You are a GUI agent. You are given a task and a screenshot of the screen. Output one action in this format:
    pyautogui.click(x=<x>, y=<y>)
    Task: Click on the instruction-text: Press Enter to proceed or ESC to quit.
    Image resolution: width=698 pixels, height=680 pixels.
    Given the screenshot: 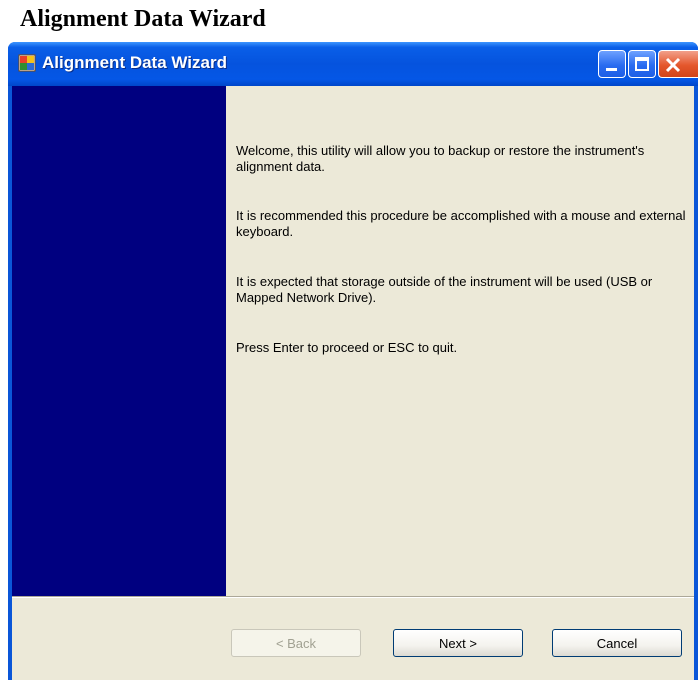 What is the action you would take?
    pyautogui.click(x=347, y=347)
    